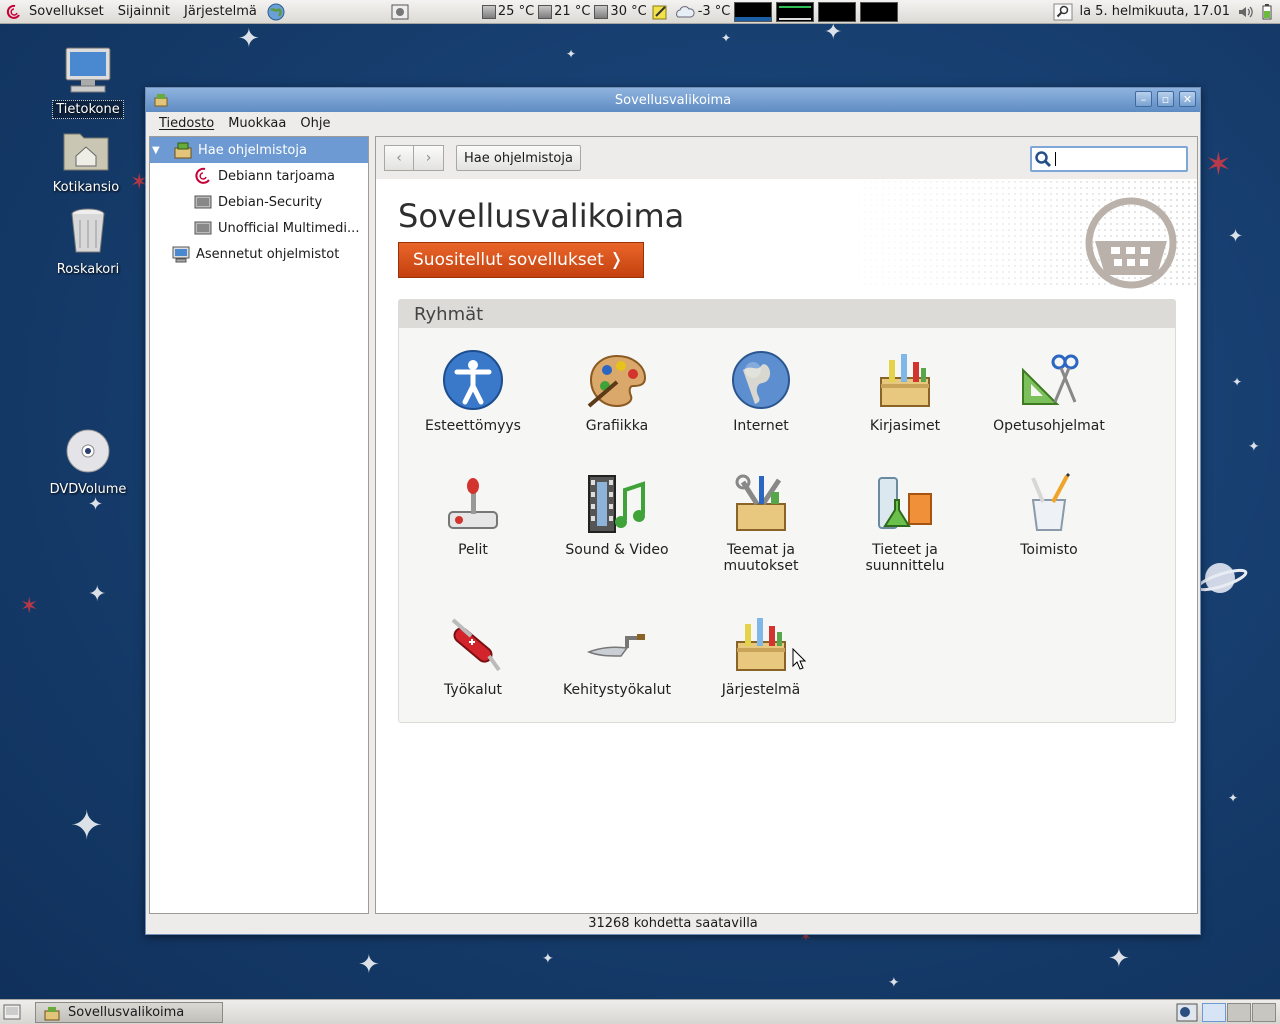 This screenshot has height=1024, width=1280. What do you see at coordinates (795, 11) in the screenshot?
I see `memory-monitor` at bounding box center [795, 11].